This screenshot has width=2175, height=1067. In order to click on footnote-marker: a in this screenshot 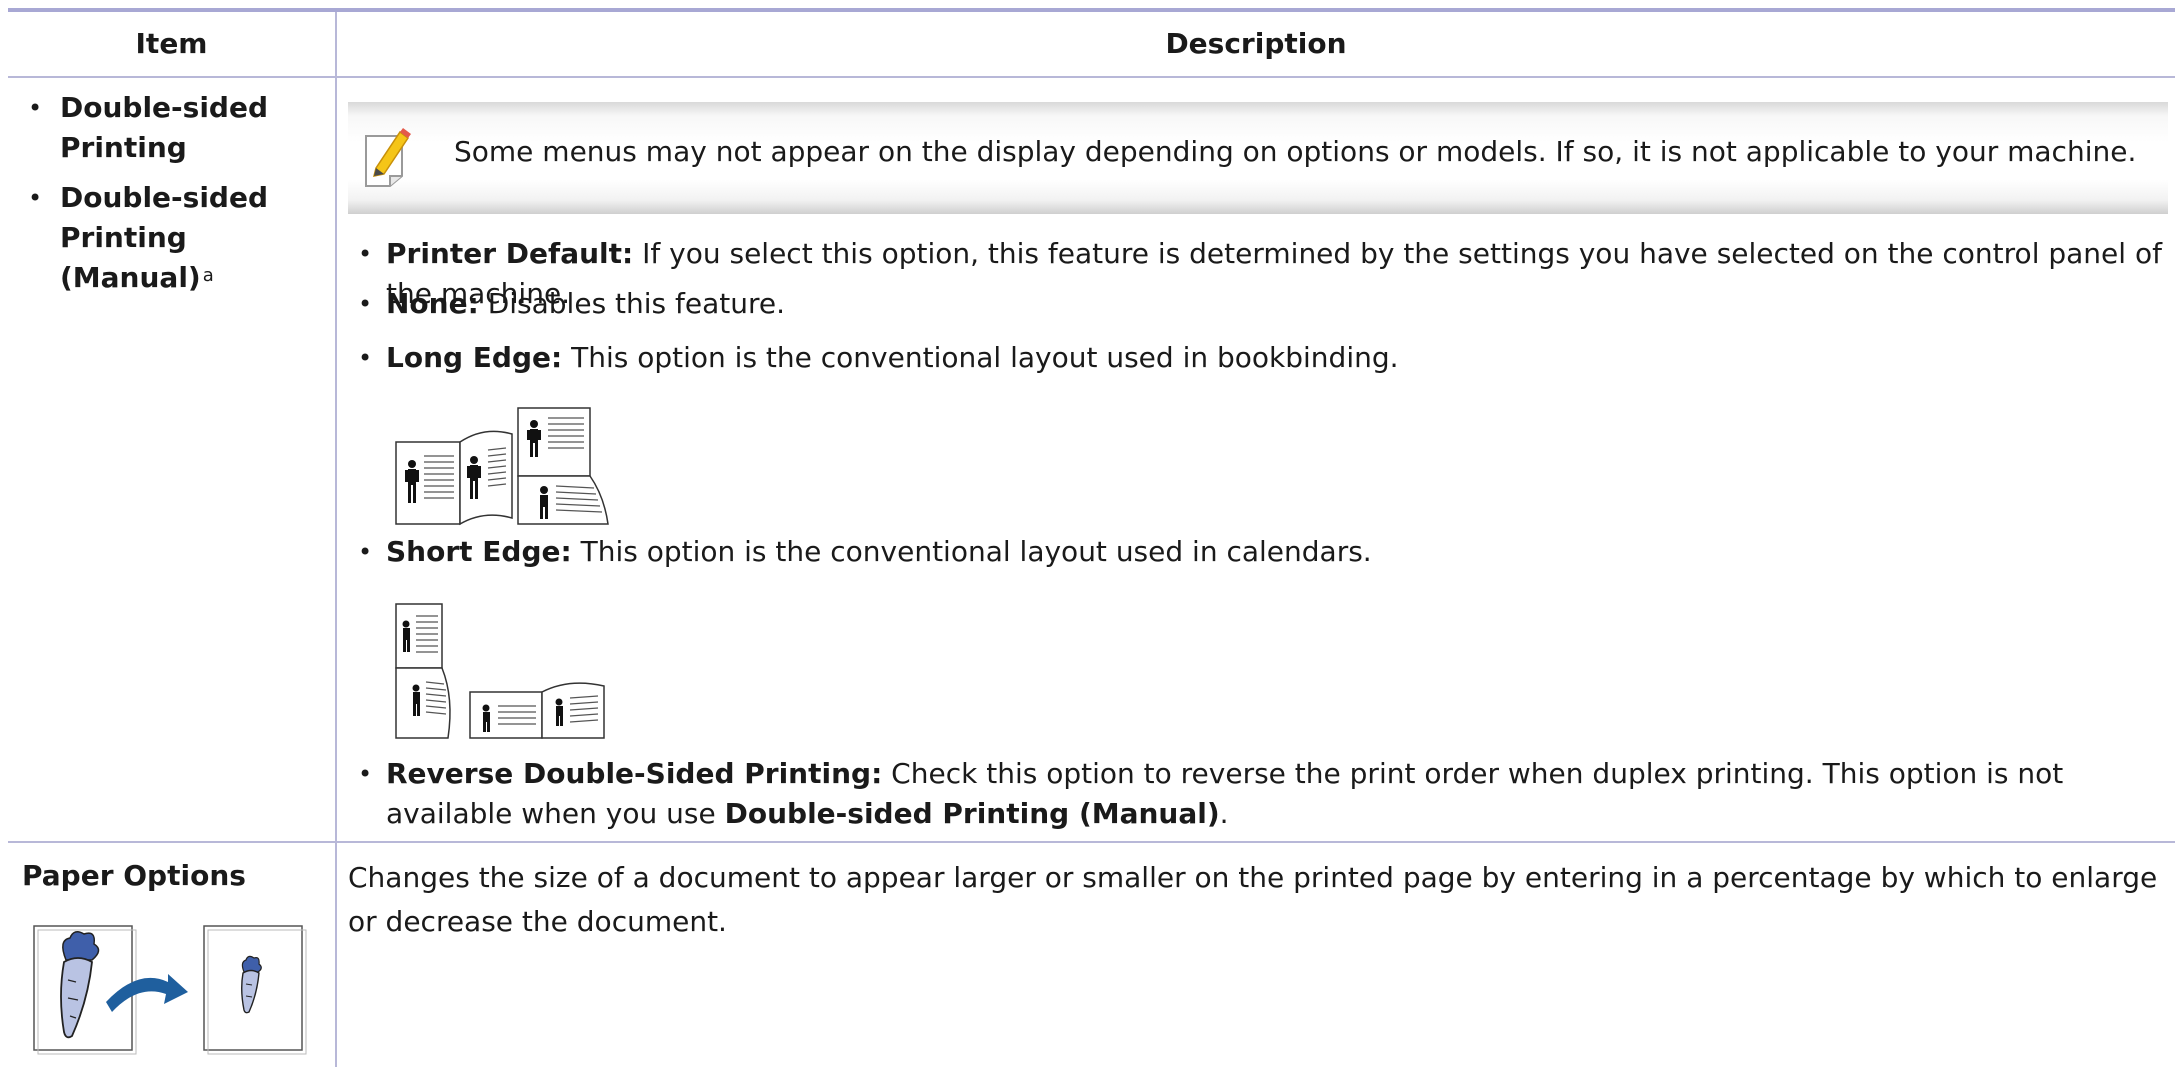, I will do `click(208, 275)`.